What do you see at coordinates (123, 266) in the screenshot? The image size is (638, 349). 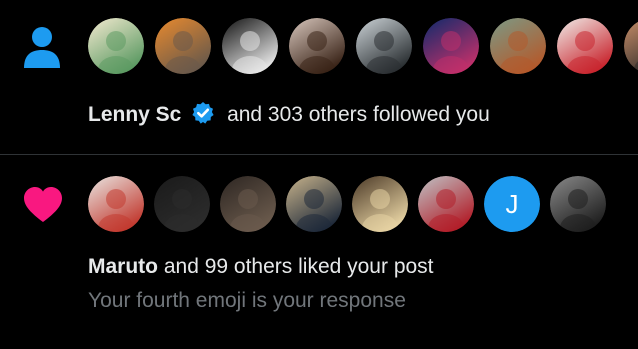 I see `liker-name-link: Maruto` at bounding box center [123, 266].